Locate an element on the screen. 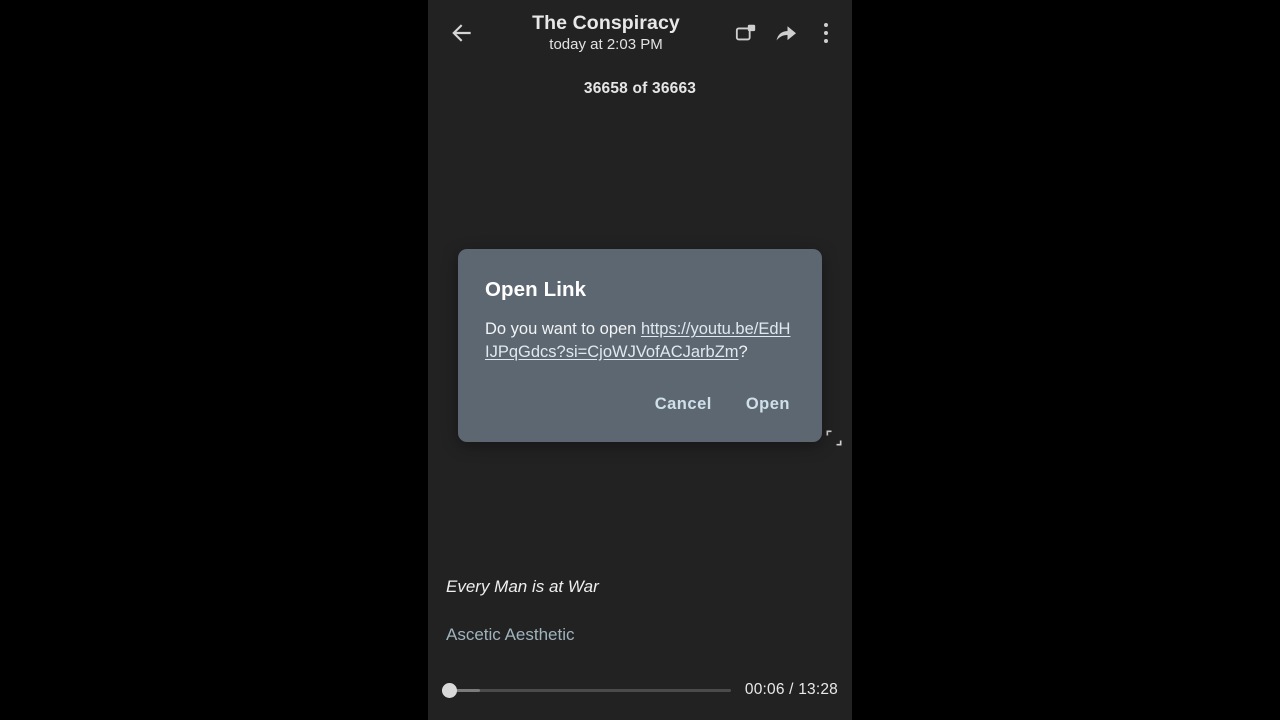 This screenshot has width=1280, height=720. dialog-actions: Cancel Open is located at coordinates (640, 402).